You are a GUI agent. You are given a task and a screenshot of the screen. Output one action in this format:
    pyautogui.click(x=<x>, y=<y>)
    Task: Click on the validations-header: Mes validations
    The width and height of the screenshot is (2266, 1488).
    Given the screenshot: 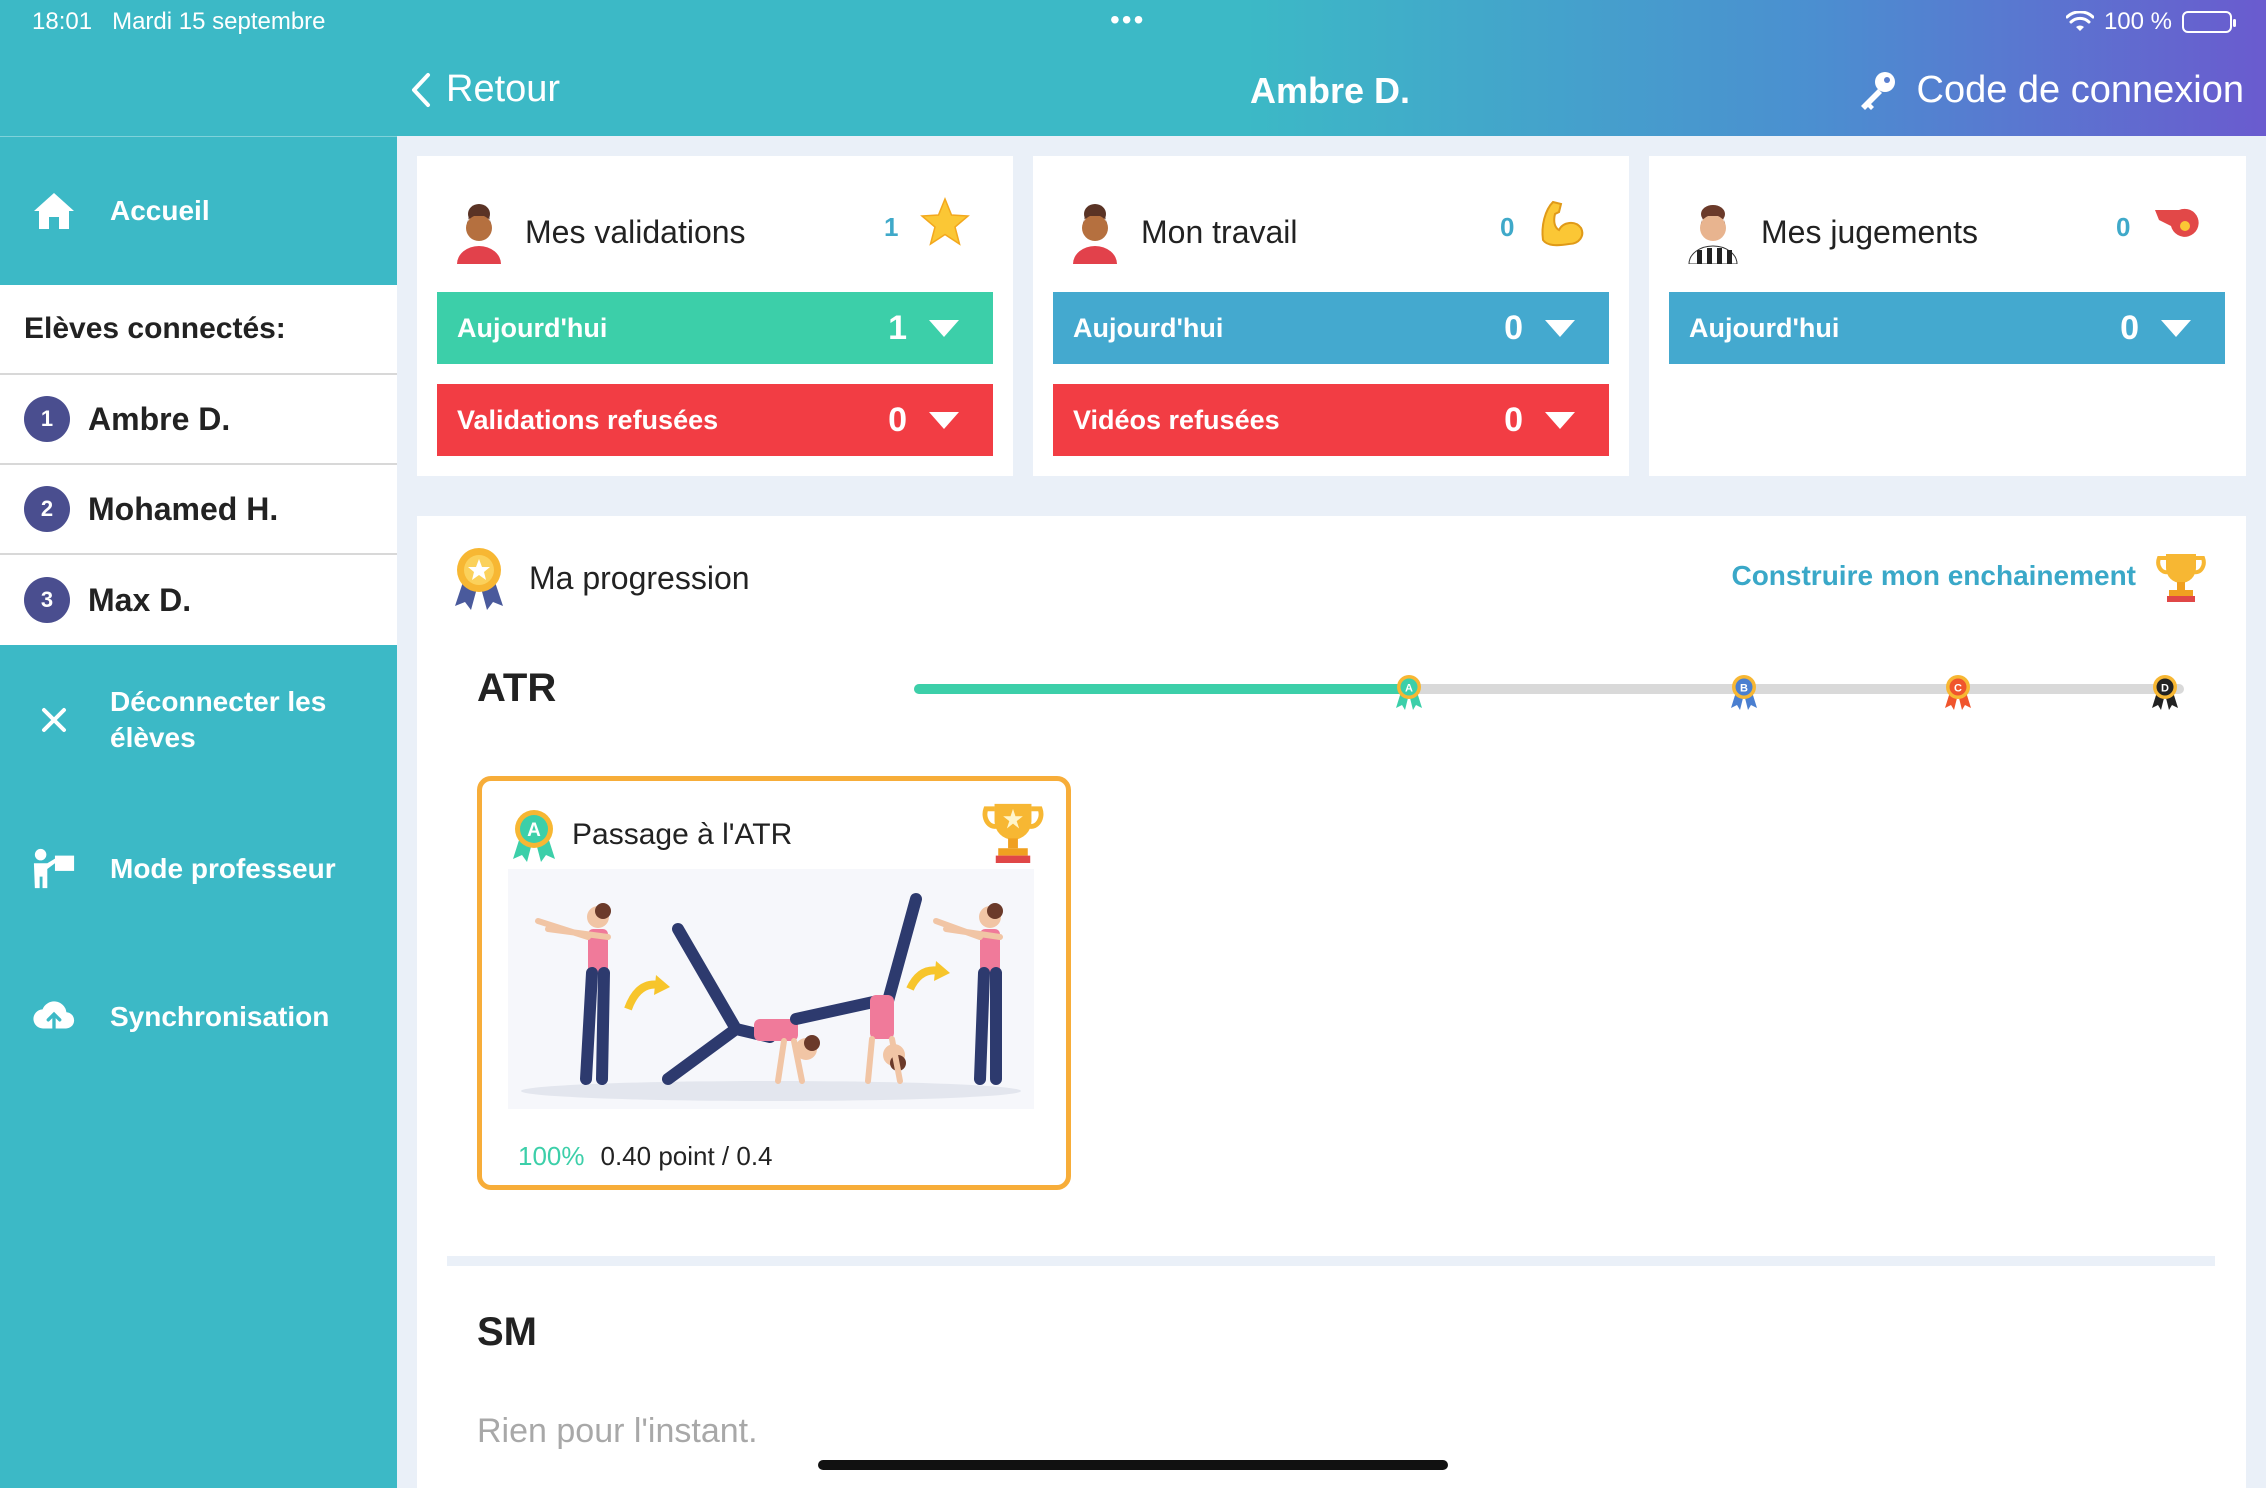 What is the action you would take?
    pyautogui.click(x=599, y=232)
    